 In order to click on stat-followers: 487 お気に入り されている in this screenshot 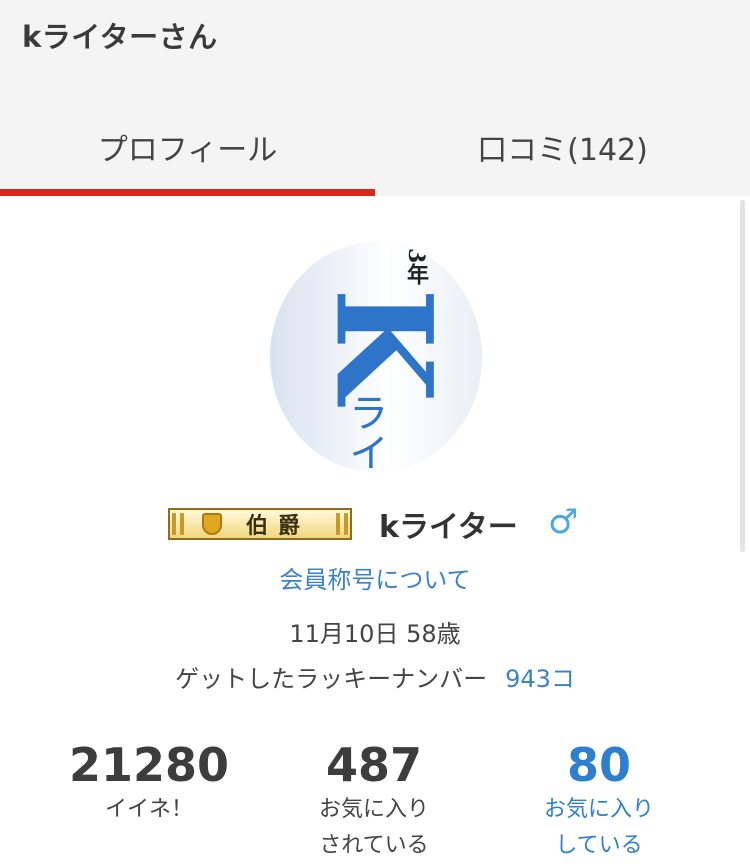, I will do `click(374, 801)`.